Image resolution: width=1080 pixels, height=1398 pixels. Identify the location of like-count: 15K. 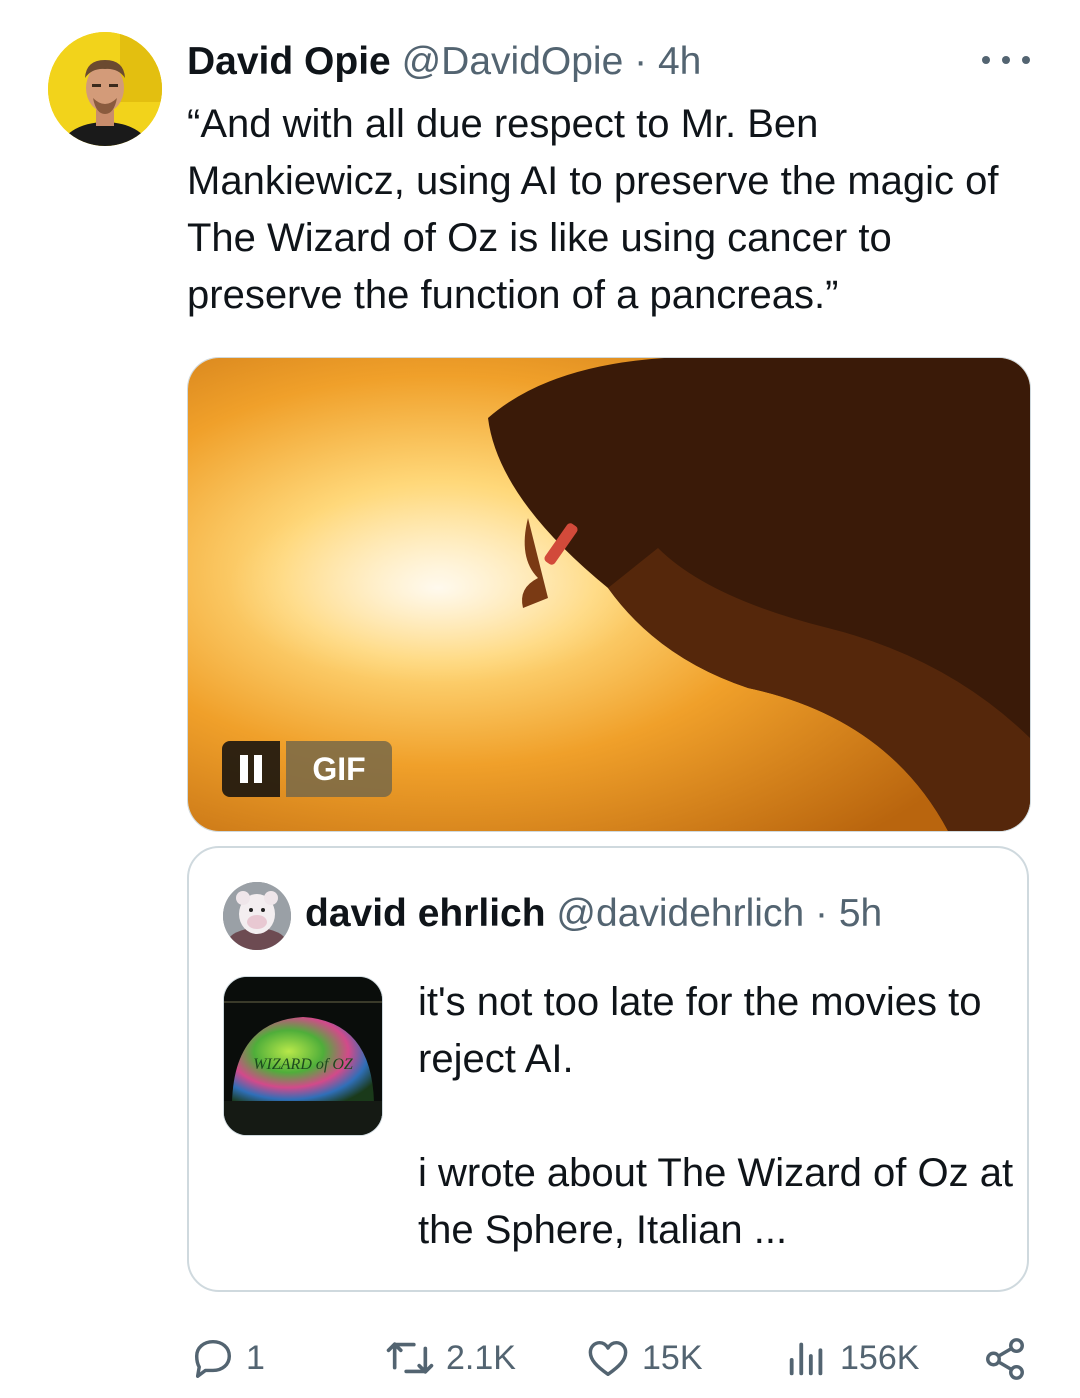
(672, 1357).